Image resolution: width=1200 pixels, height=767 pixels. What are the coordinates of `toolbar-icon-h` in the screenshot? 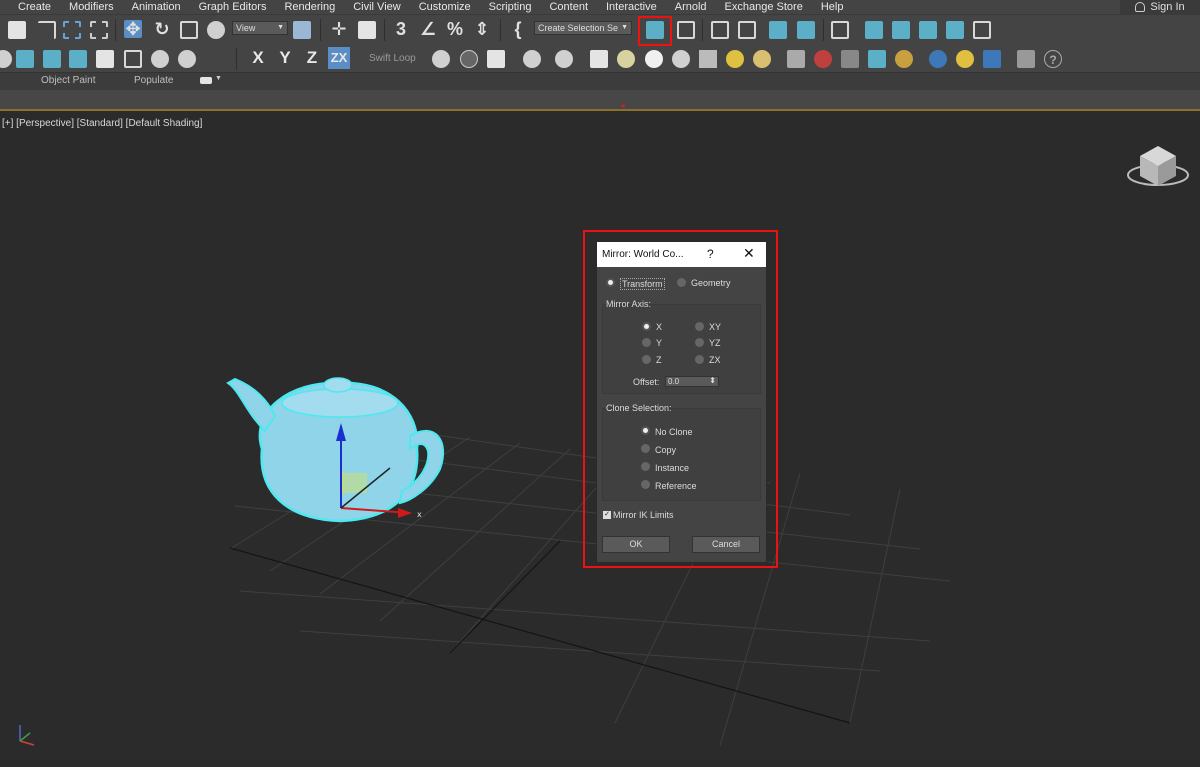 It's located at (532, 59).